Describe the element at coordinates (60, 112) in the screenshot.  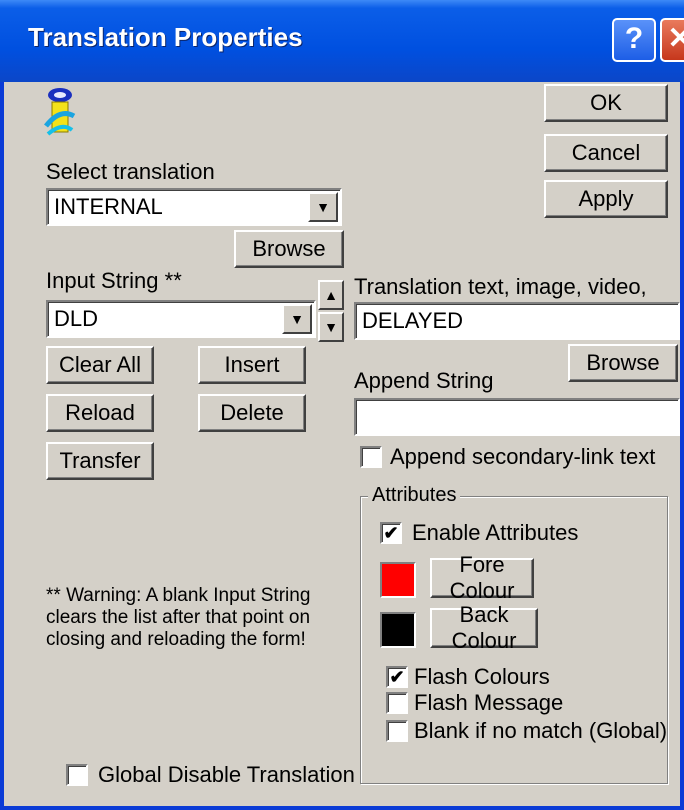
I see `translation-figure-icon` at that location.